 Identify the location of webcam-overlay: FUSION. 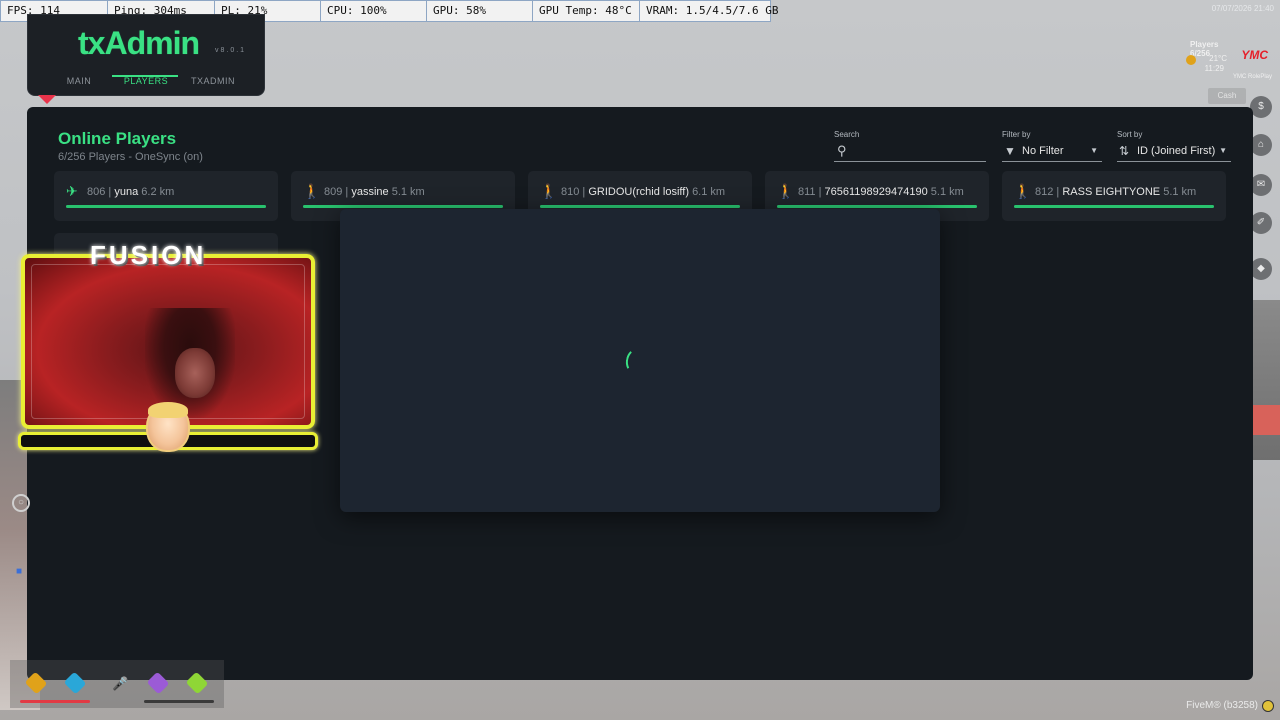
(168, 348).